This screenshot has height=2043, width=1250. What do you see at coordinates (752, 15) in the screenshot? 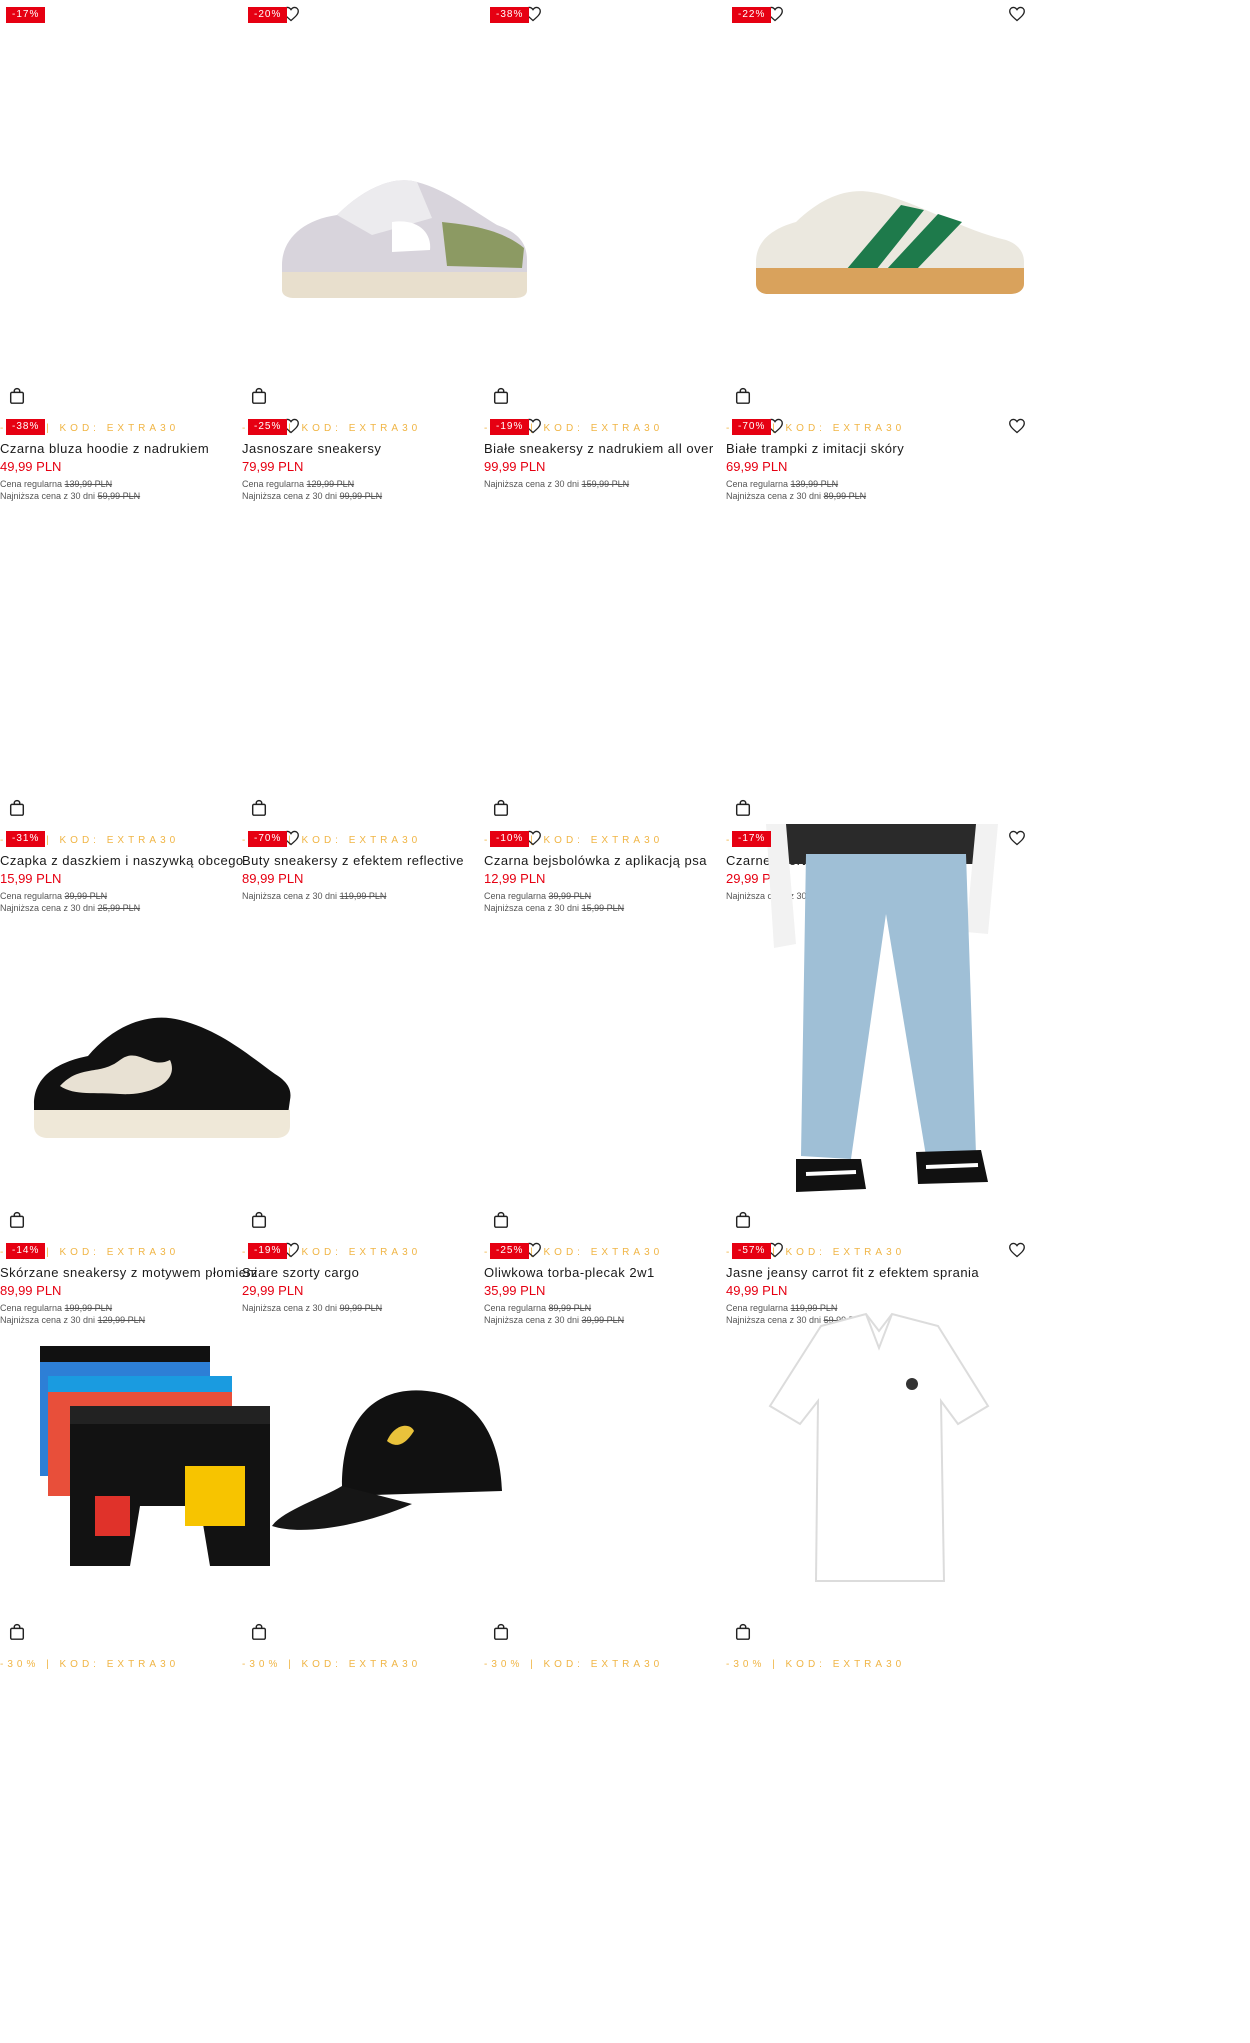
I see `discount-badge: -22%` at bounding box center [752, 15].